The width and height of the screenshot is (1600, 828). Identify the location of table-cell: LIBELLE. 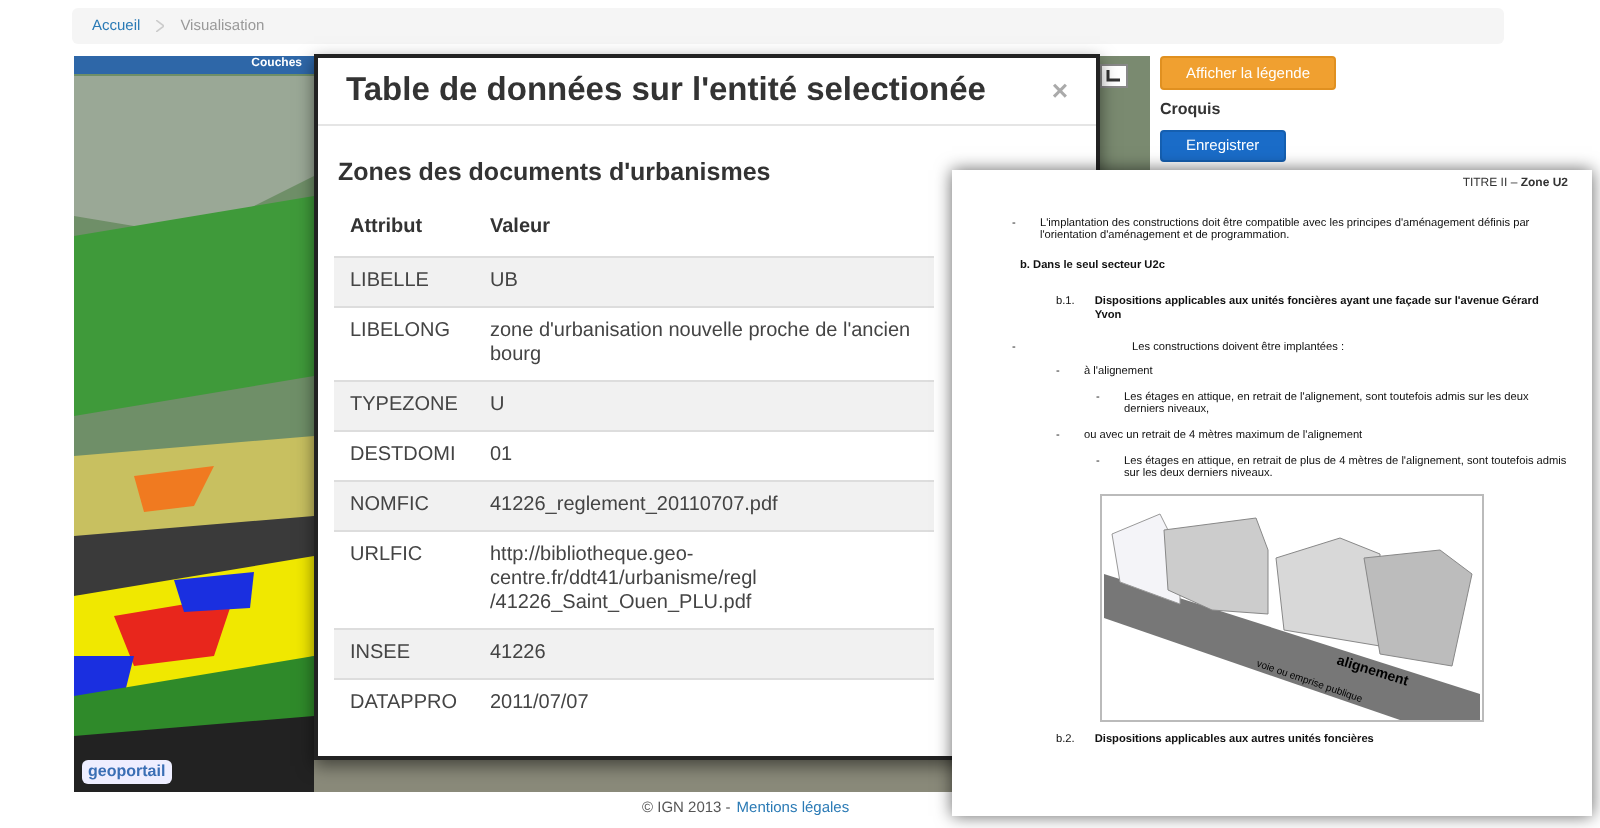
(404, 282).